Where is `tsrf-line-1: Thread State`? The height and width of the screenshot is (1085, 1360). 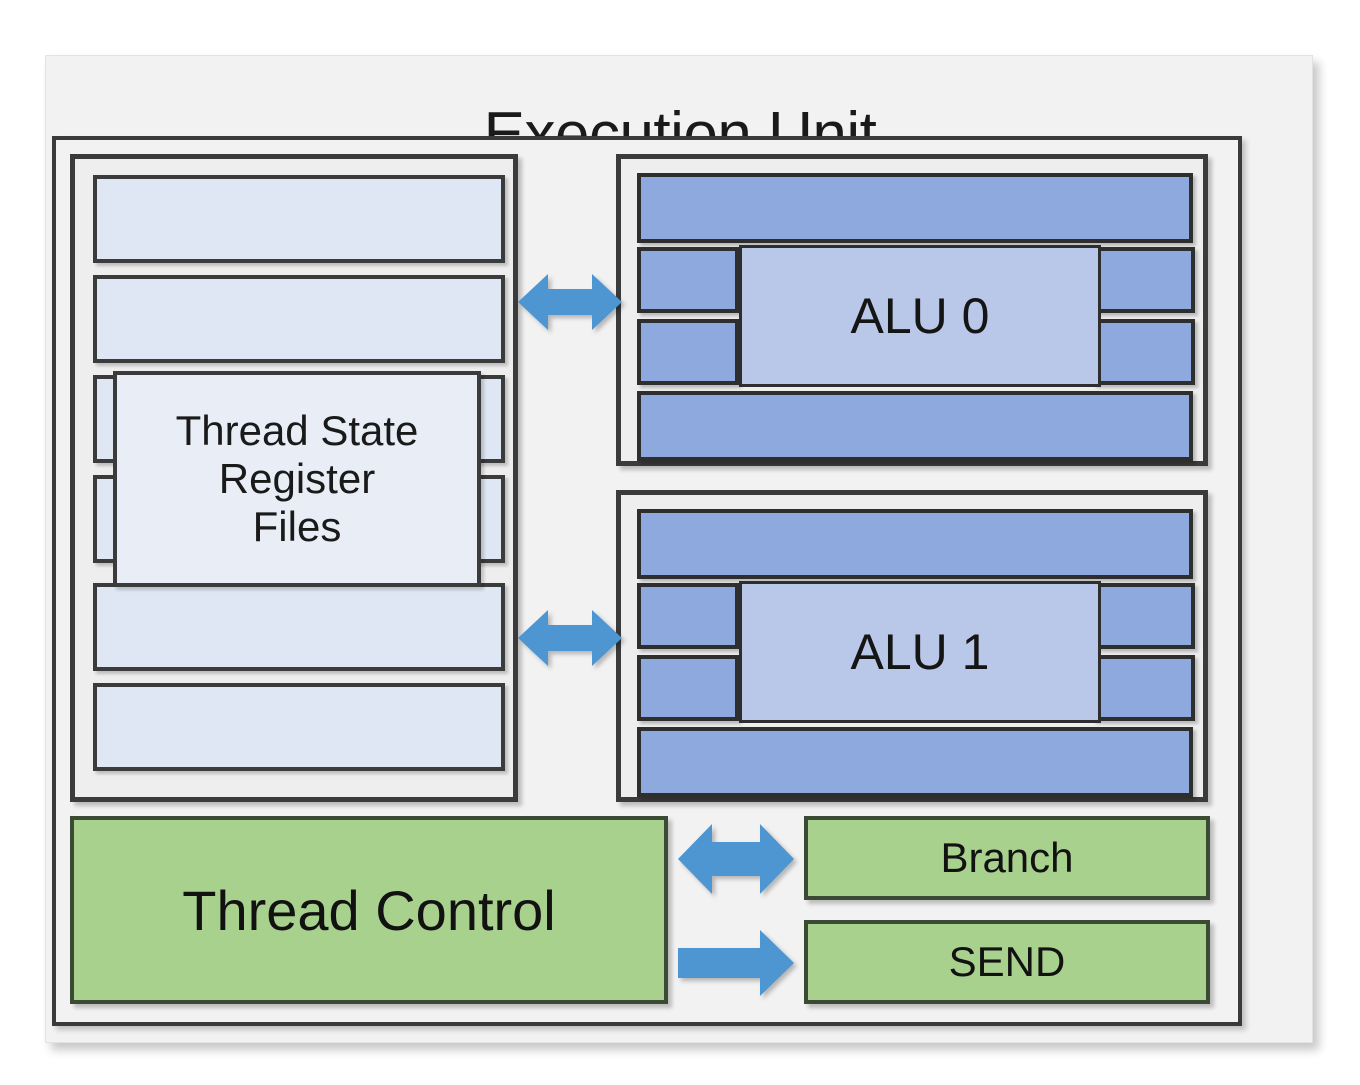 tsrf-line-1: Thread State is located at coordinates (297, 431).